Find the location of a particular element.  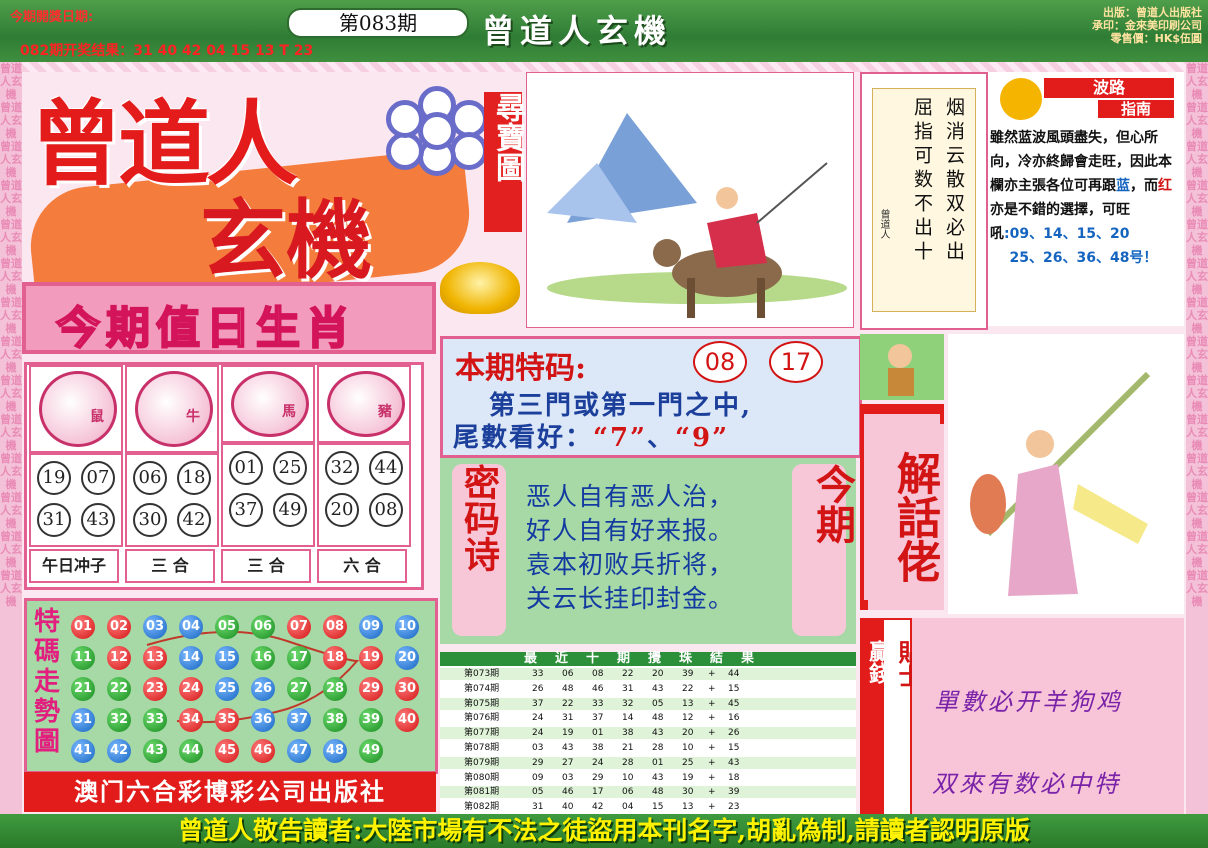

trend-ball: 10 is located at coordinates (407, 627).